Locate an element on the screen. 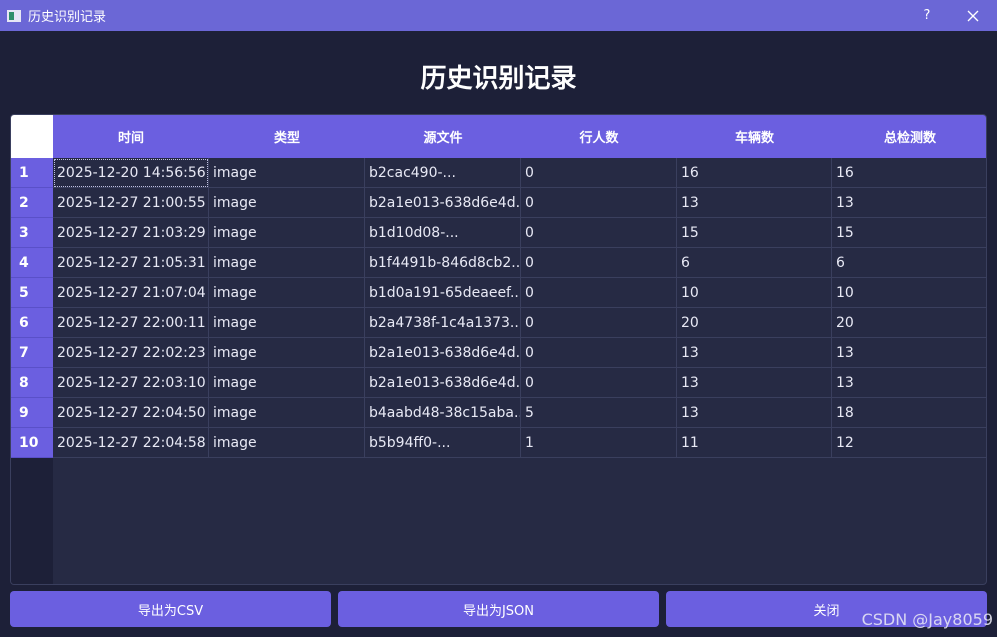 The height and width of the screenshot is (637, 997). column-header-total: 总检测数 is located at coordinates (909, 136).